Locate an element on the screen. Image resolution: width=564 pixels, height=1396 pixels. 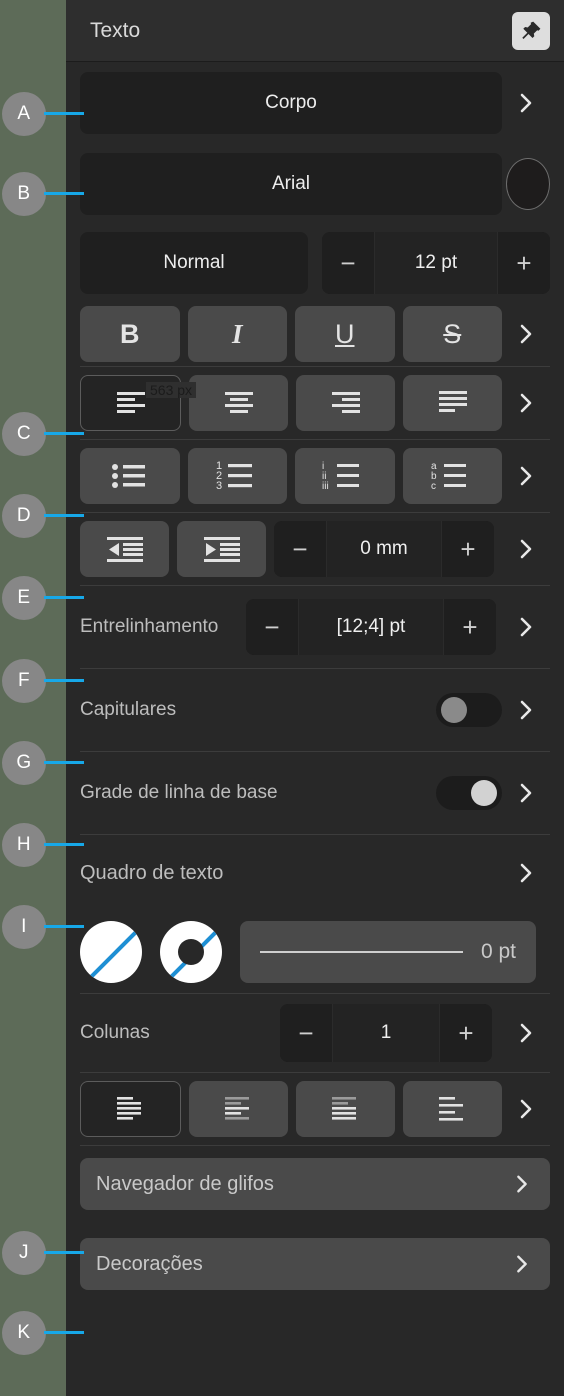
leading-increase-button: + is located at coordinates (470, 627).